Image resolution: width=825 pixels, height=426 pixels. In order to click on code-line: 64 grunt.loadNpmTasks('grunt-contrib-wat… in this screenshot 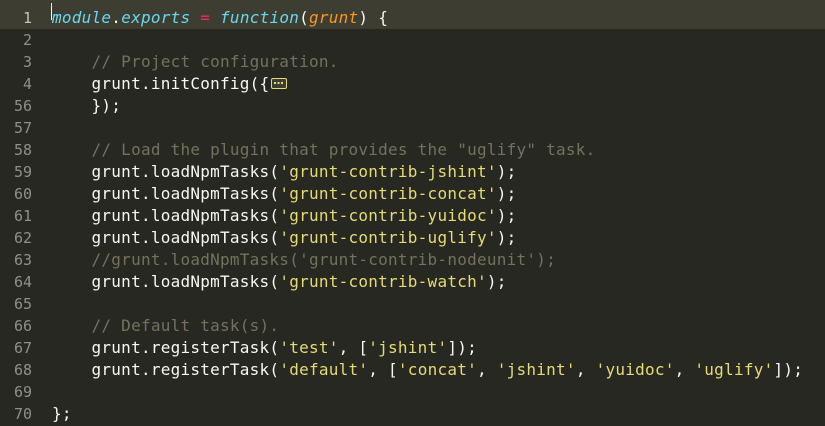, I will do `click(412, 282)`.